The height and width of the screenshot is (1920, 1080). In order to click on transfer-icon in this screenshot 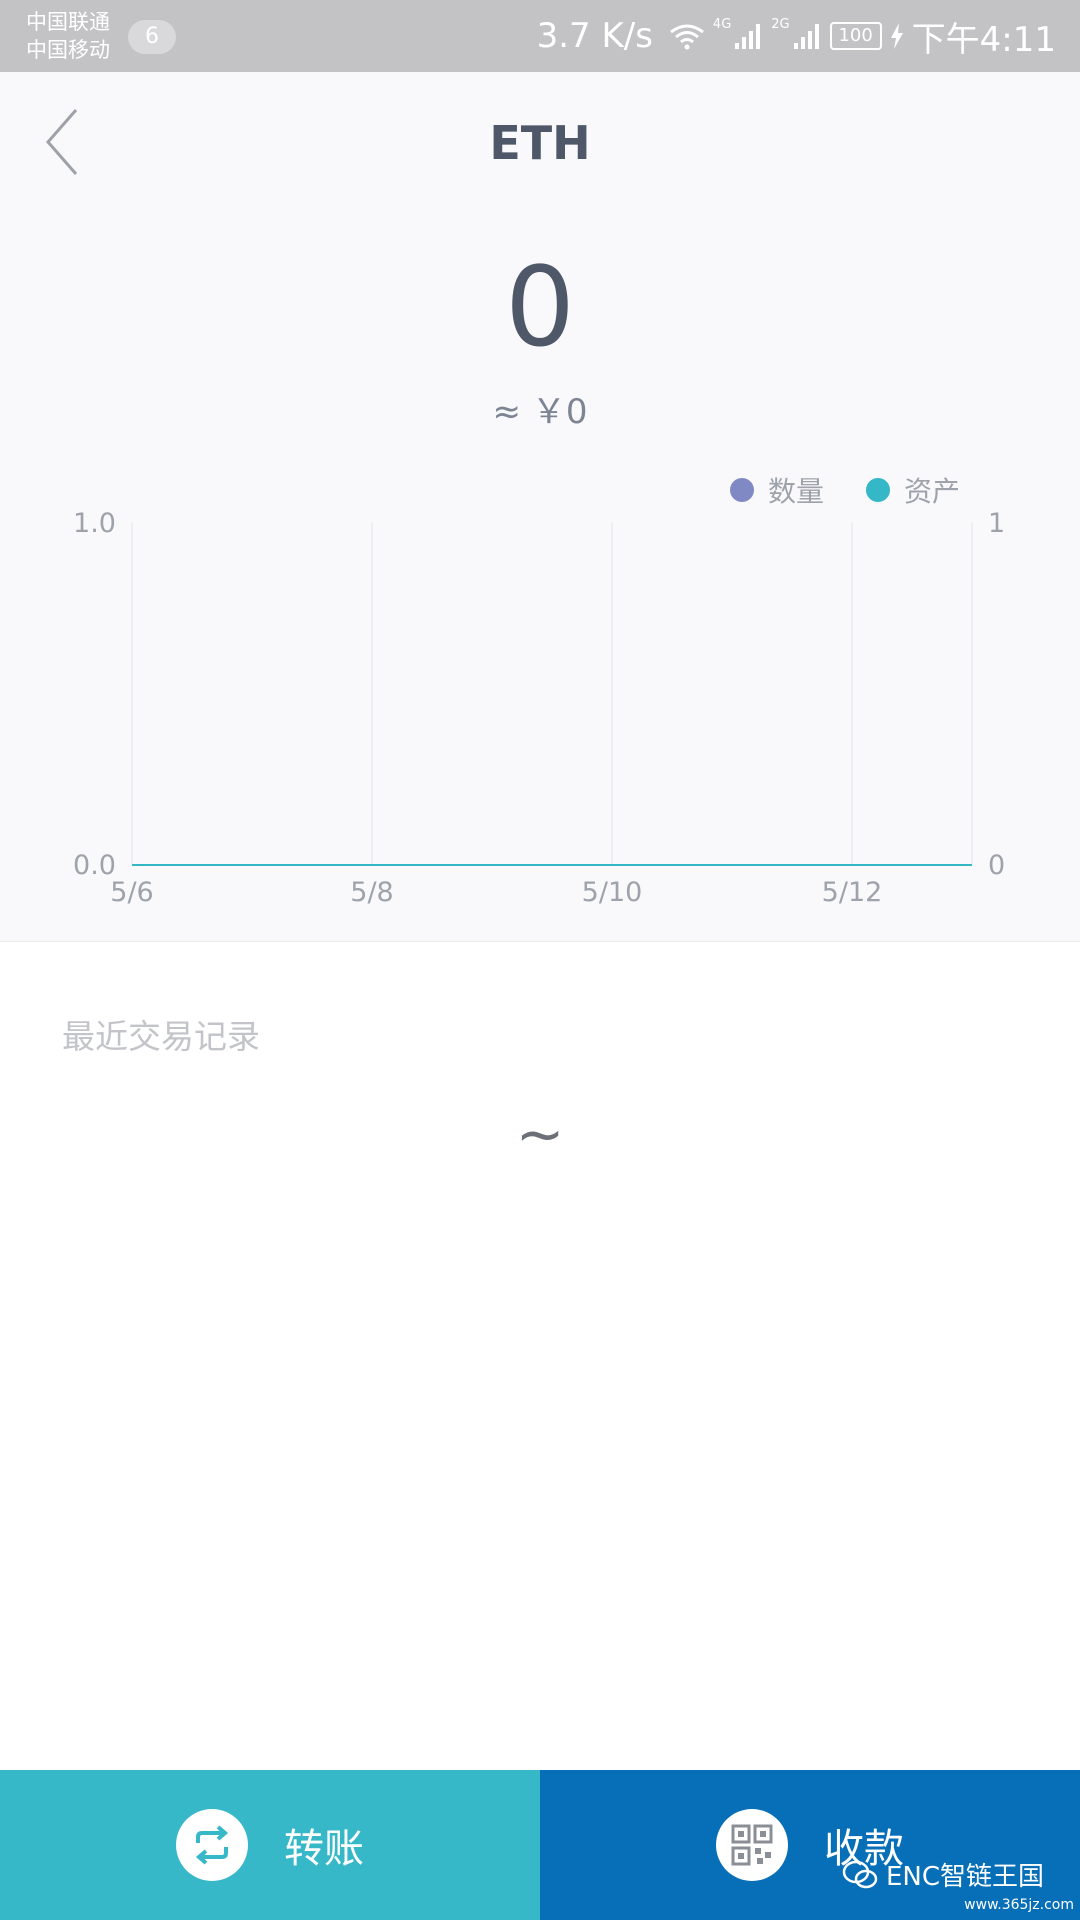, I will do `click(212, 1845)`.